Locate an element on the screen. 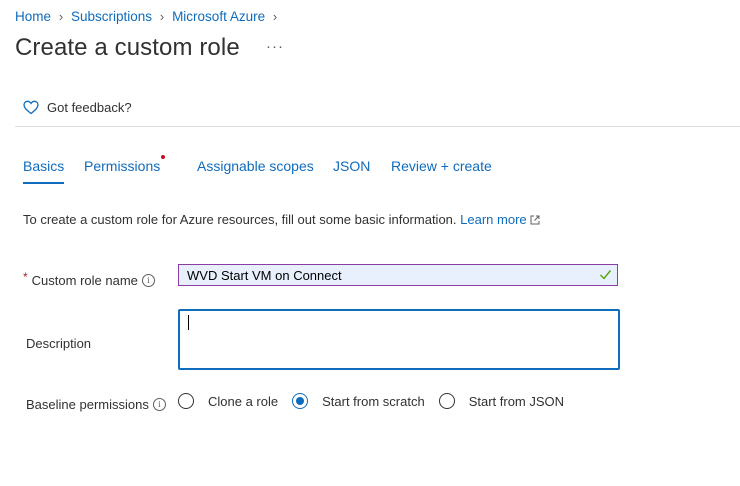 The width and height of the screenshot is (740, 486). radio-label: Start from JSON is located at coordinates (516, 401).